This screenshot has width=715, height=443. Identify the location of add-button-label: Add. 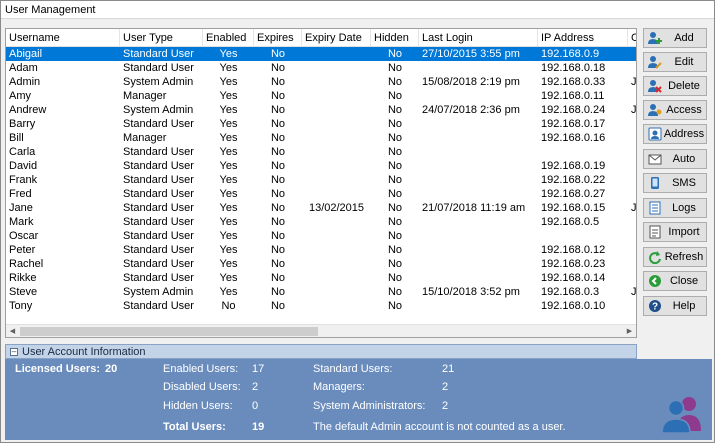
(684, 38).